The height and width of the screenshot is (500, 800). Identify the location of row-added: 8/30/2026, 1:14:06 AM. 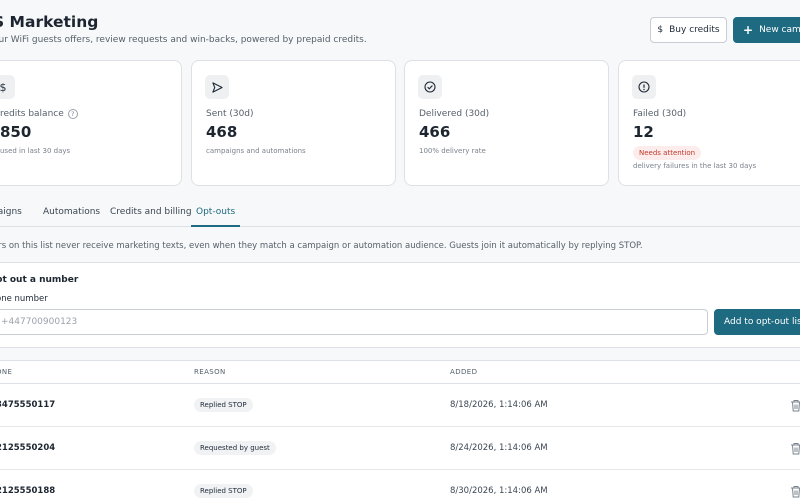
(499, 491).